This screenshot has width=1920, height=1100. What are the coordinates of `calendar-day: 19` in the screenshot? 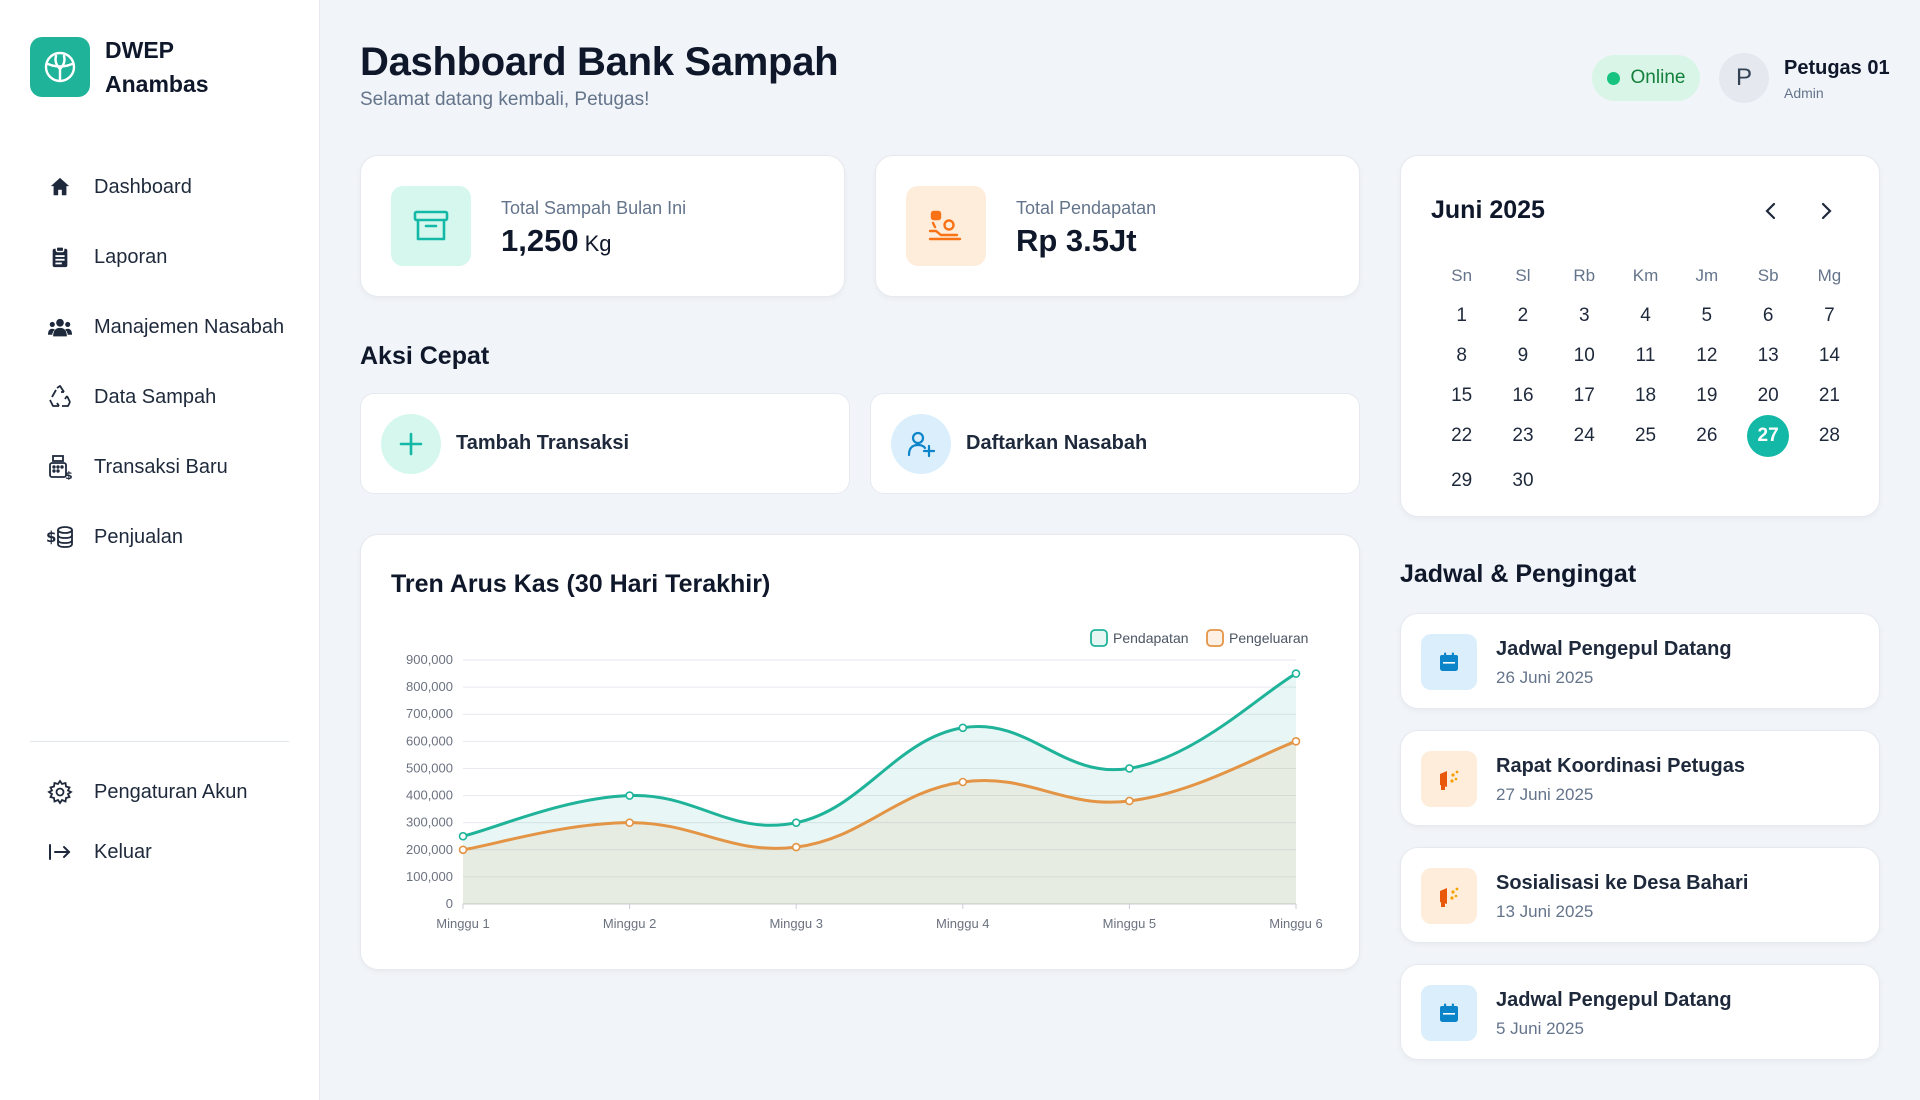 It's located at (1706, 396).